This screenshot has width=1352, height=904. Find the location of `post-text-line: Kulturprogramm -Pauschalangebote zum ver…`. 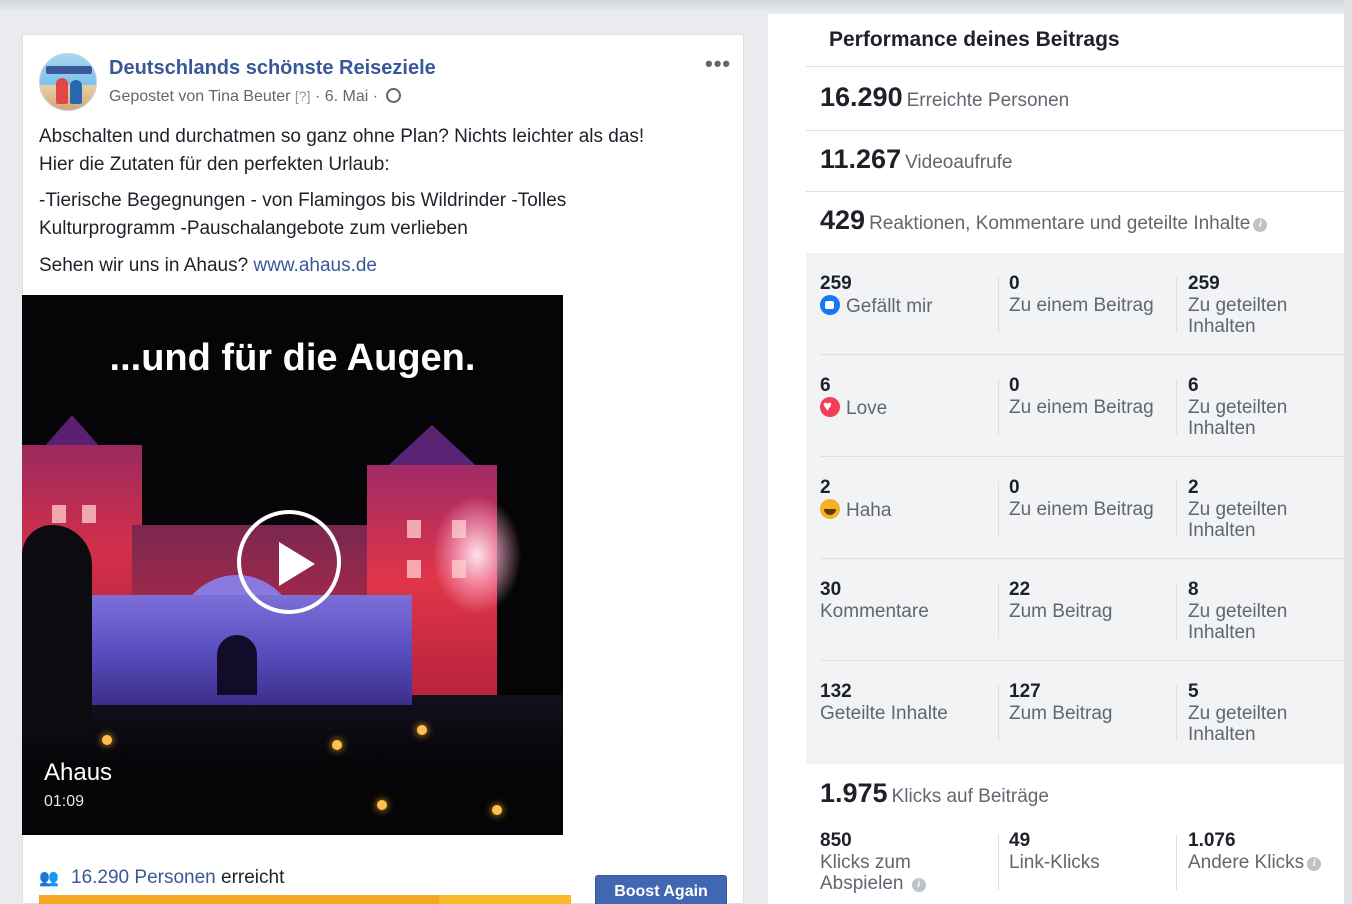

post-text-line: Kulturprogramm -Pauschalangebote zum ver… is located at coordinates (253, 228).